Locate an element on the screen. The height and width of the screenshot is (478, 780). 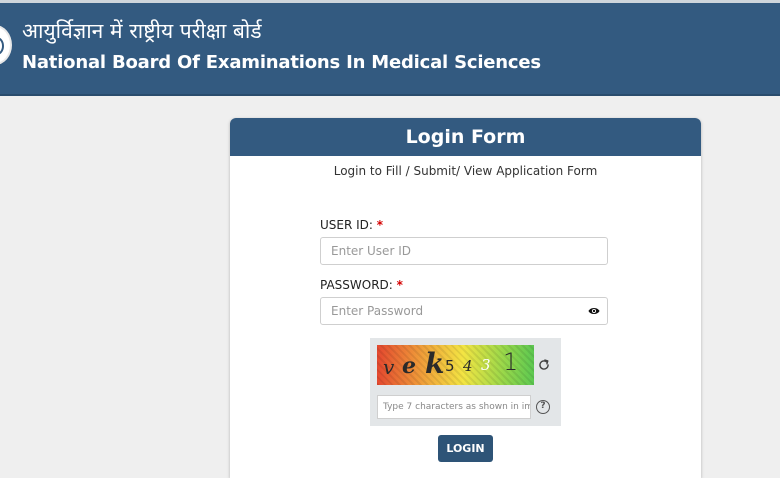
login-form-heading: Login Form is located at coordinates (465, 137).